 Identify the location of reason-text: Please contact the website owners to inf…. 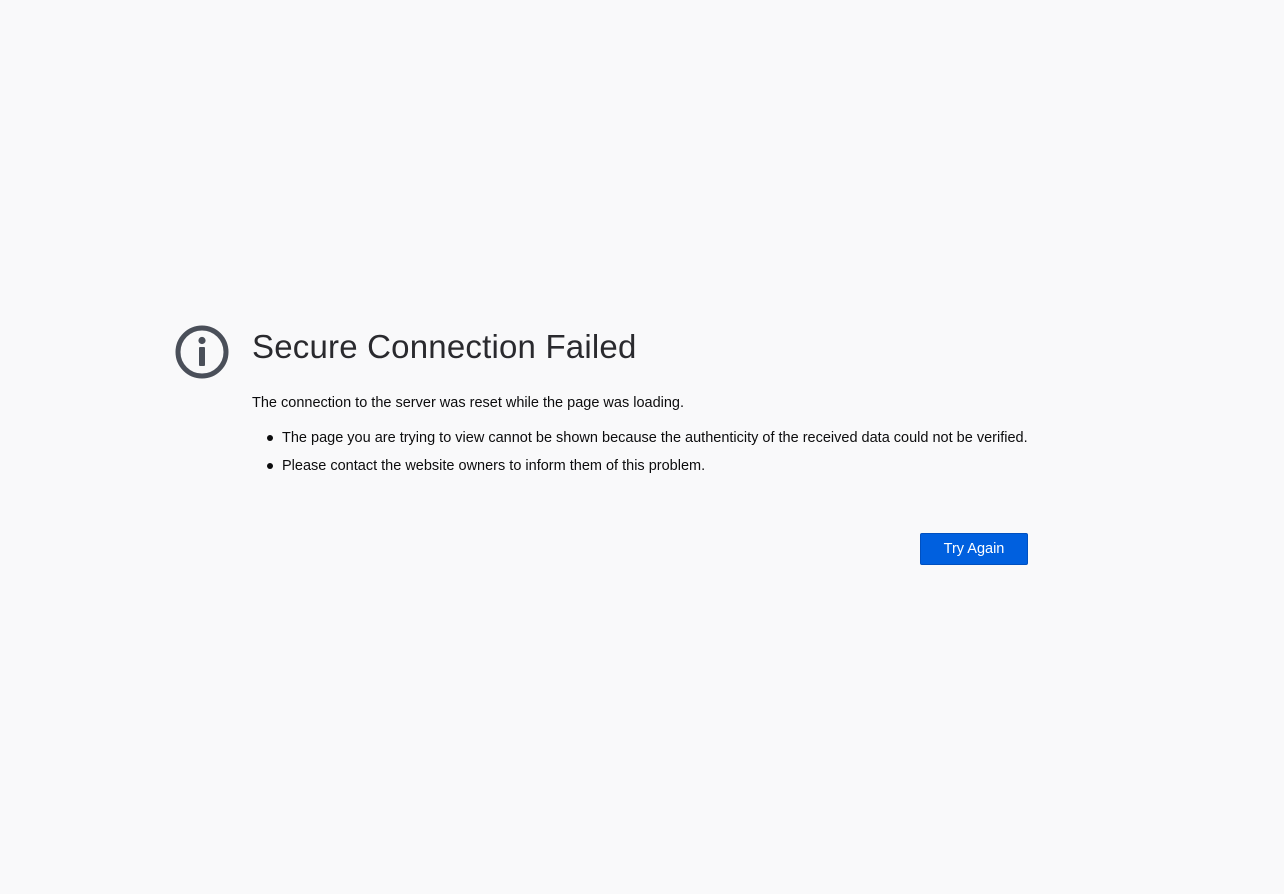
(494, 466).